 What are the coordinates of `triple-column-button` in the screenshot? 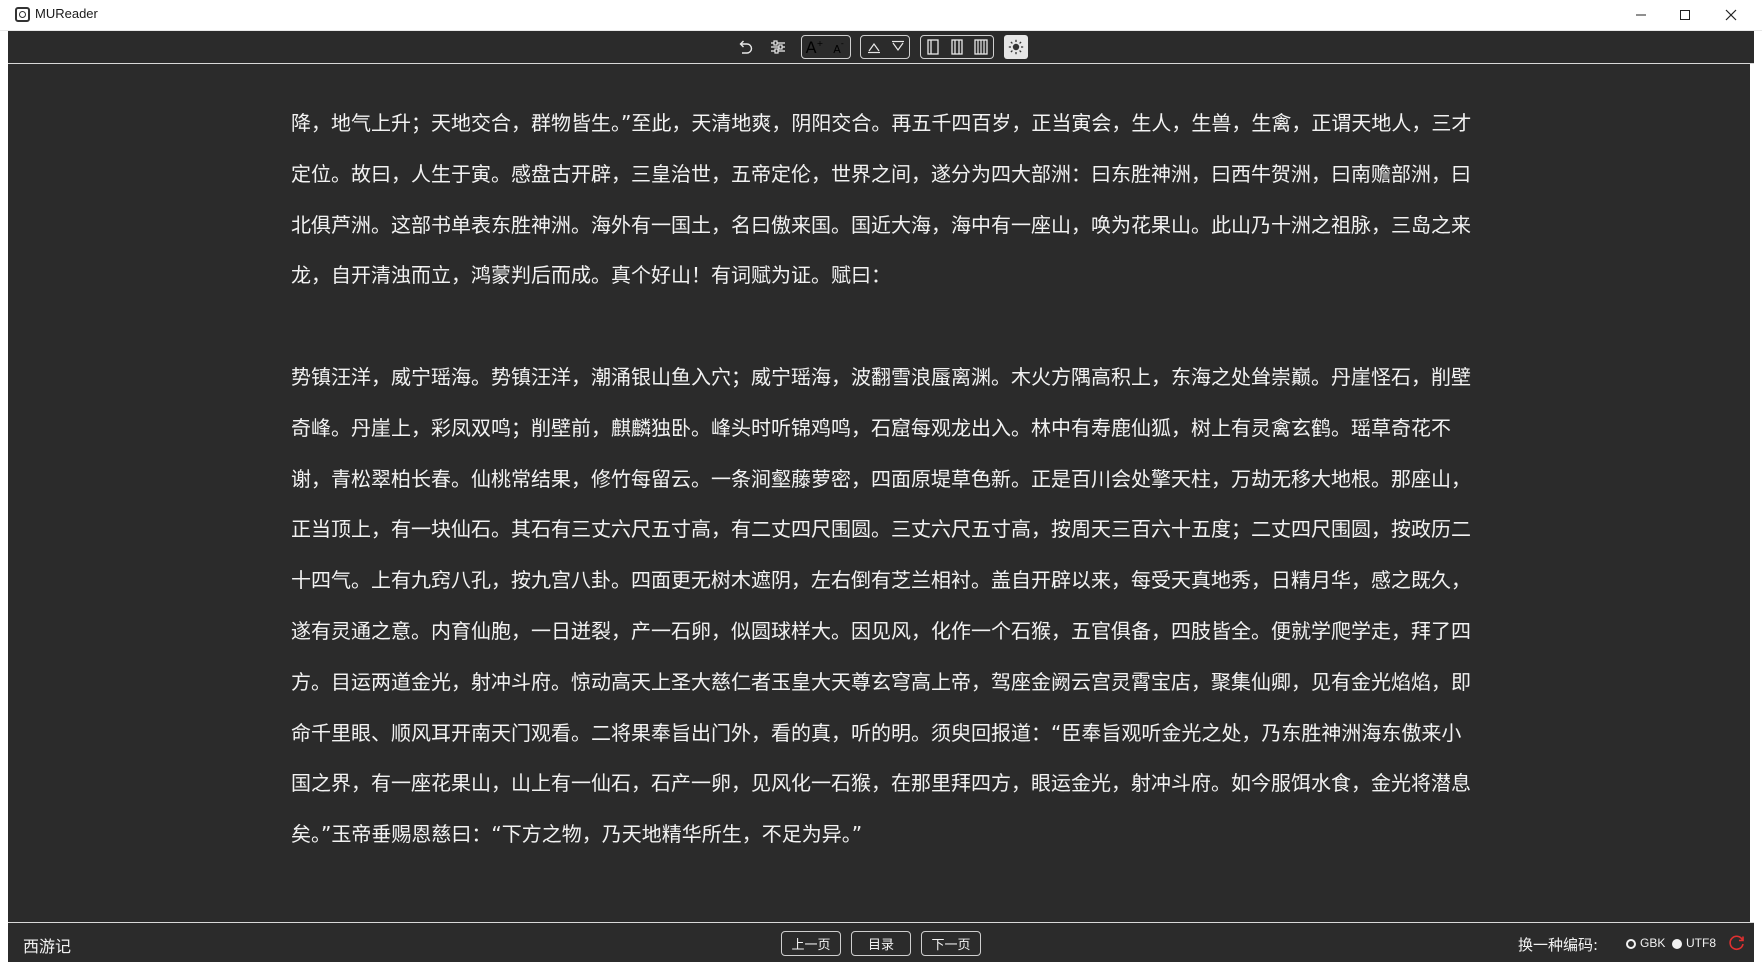 It's located at (981, 47).